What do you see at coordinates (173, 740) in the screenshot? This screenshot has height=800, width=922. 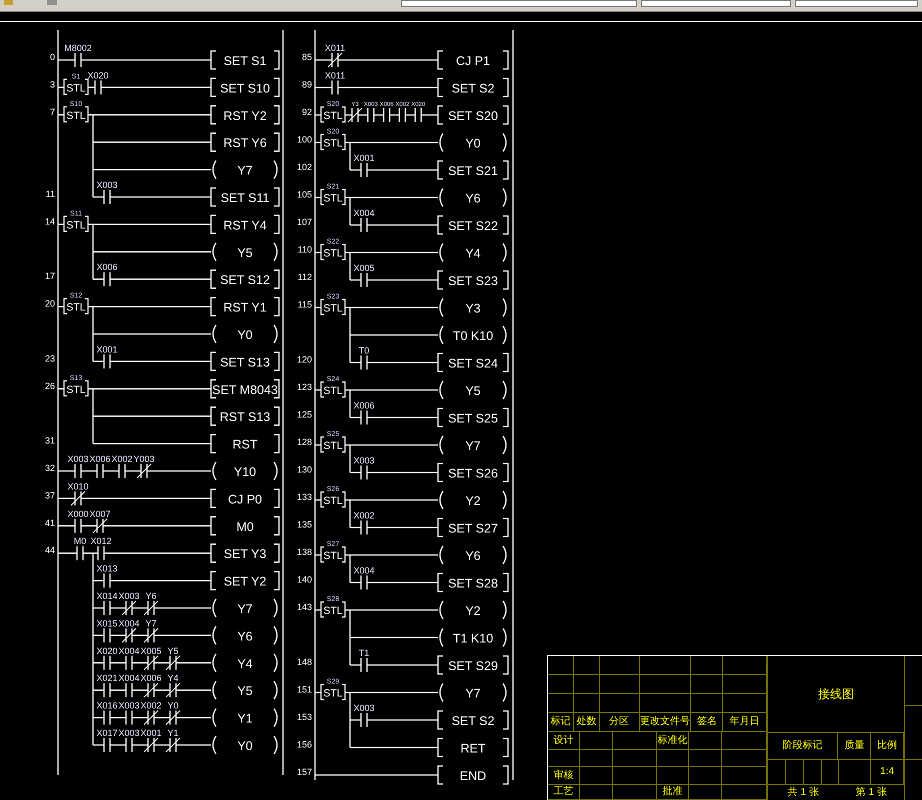 I see `normally-closed-contact: Y1` at bounding box center [173, 740].